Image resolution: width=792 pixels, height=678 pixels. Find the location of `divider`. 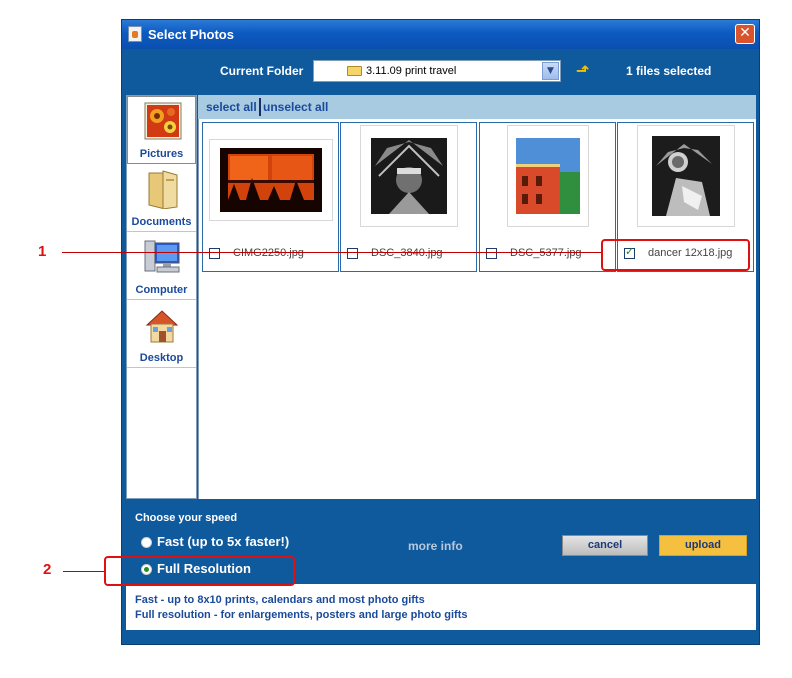

divider is located at coordinates (260, 107).